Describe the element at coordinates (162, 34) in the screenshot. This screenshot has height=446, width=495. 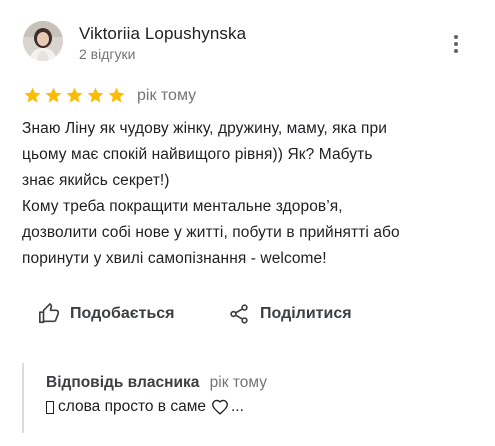
I see `author-name: Viktoriia Lopushynska` at that location.